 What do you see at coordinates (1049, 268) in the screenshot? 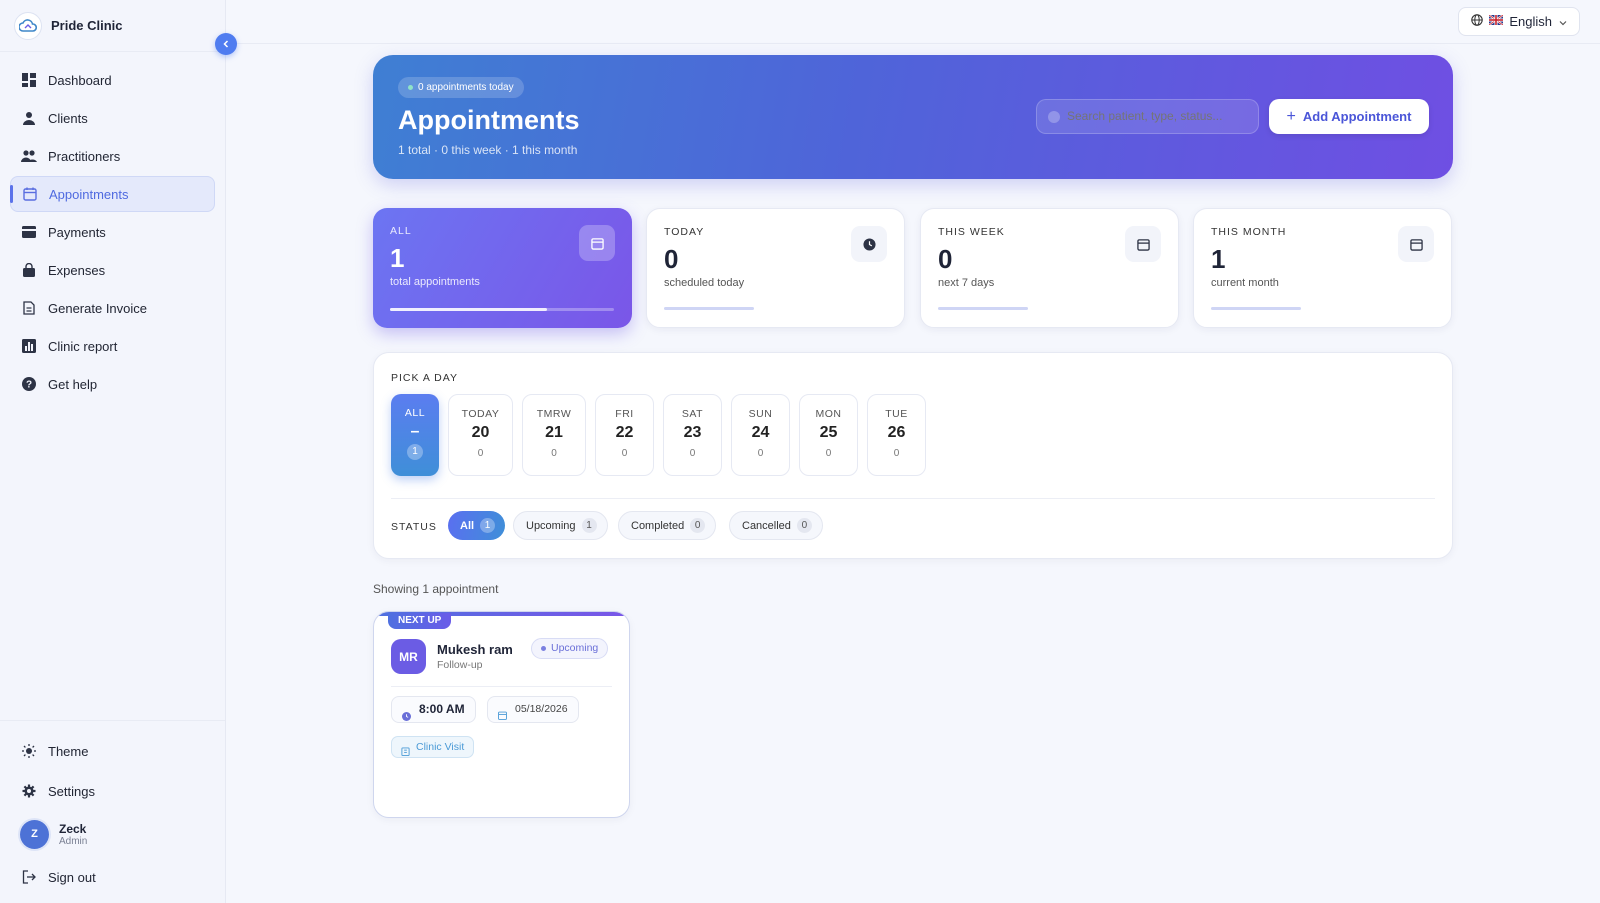
I see `stat-card-this-week: THIS WEEK 0 next 7 days` at bounding box center [1049, 268].